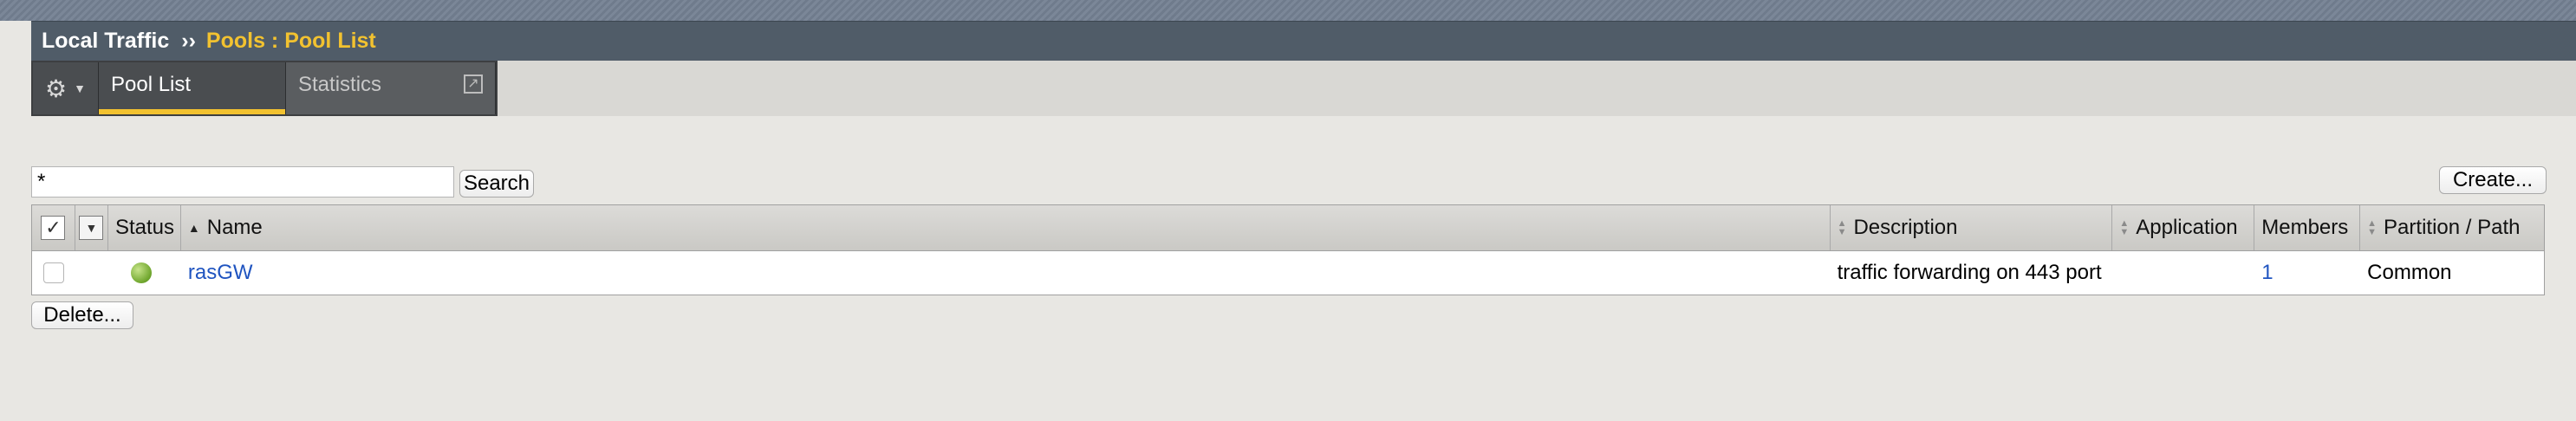  I want to click on name-cell: rasGW, so click(1006, 273).